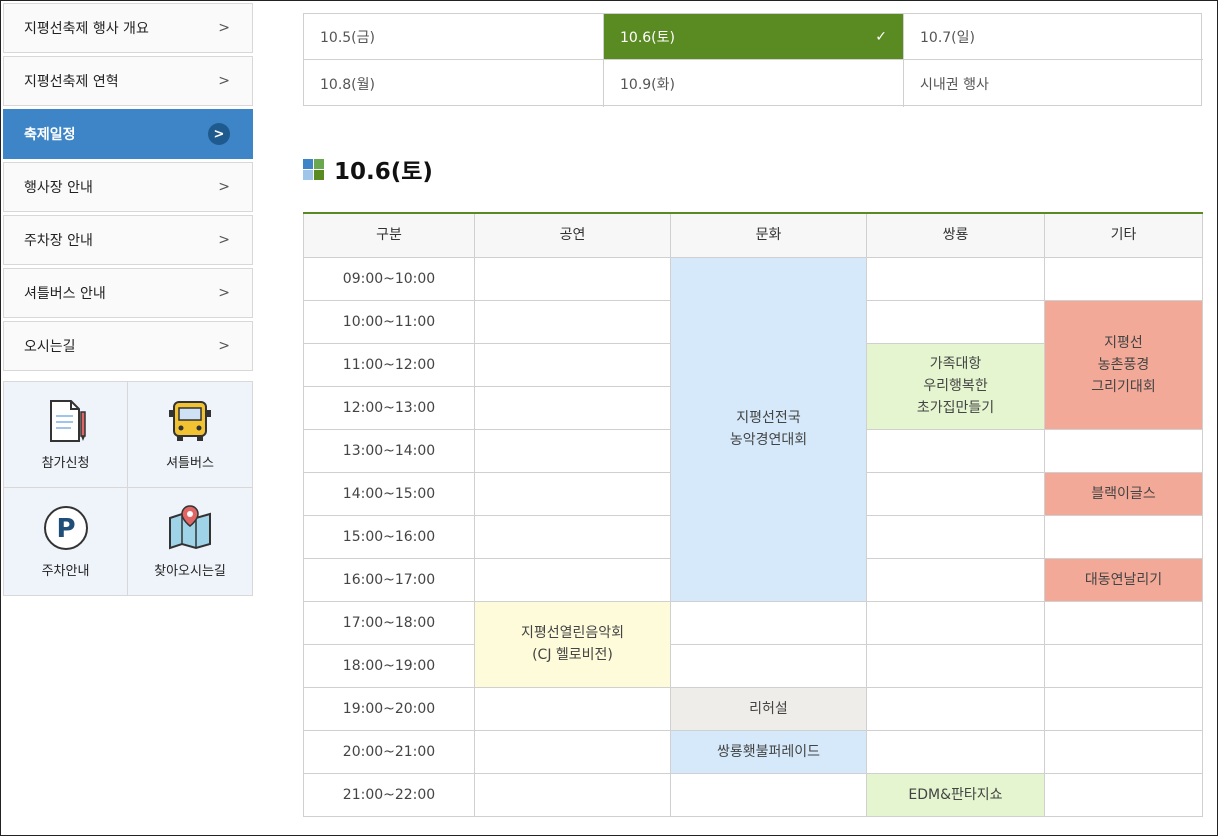 The image size is (1218, 836). Describe the element at coordinates (1053, 37) in the screenshot. I see `tab-10-7: 10.7(일)` at that location.